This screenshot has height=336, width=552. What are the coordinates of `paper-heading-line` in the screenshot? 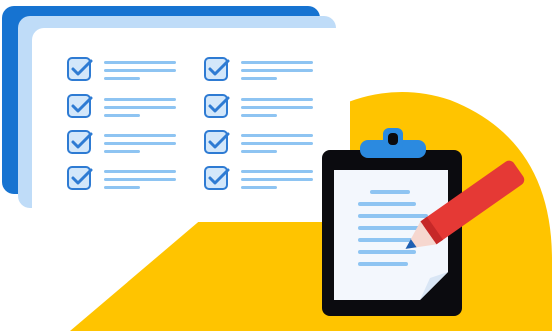 It's located at (390, 192).